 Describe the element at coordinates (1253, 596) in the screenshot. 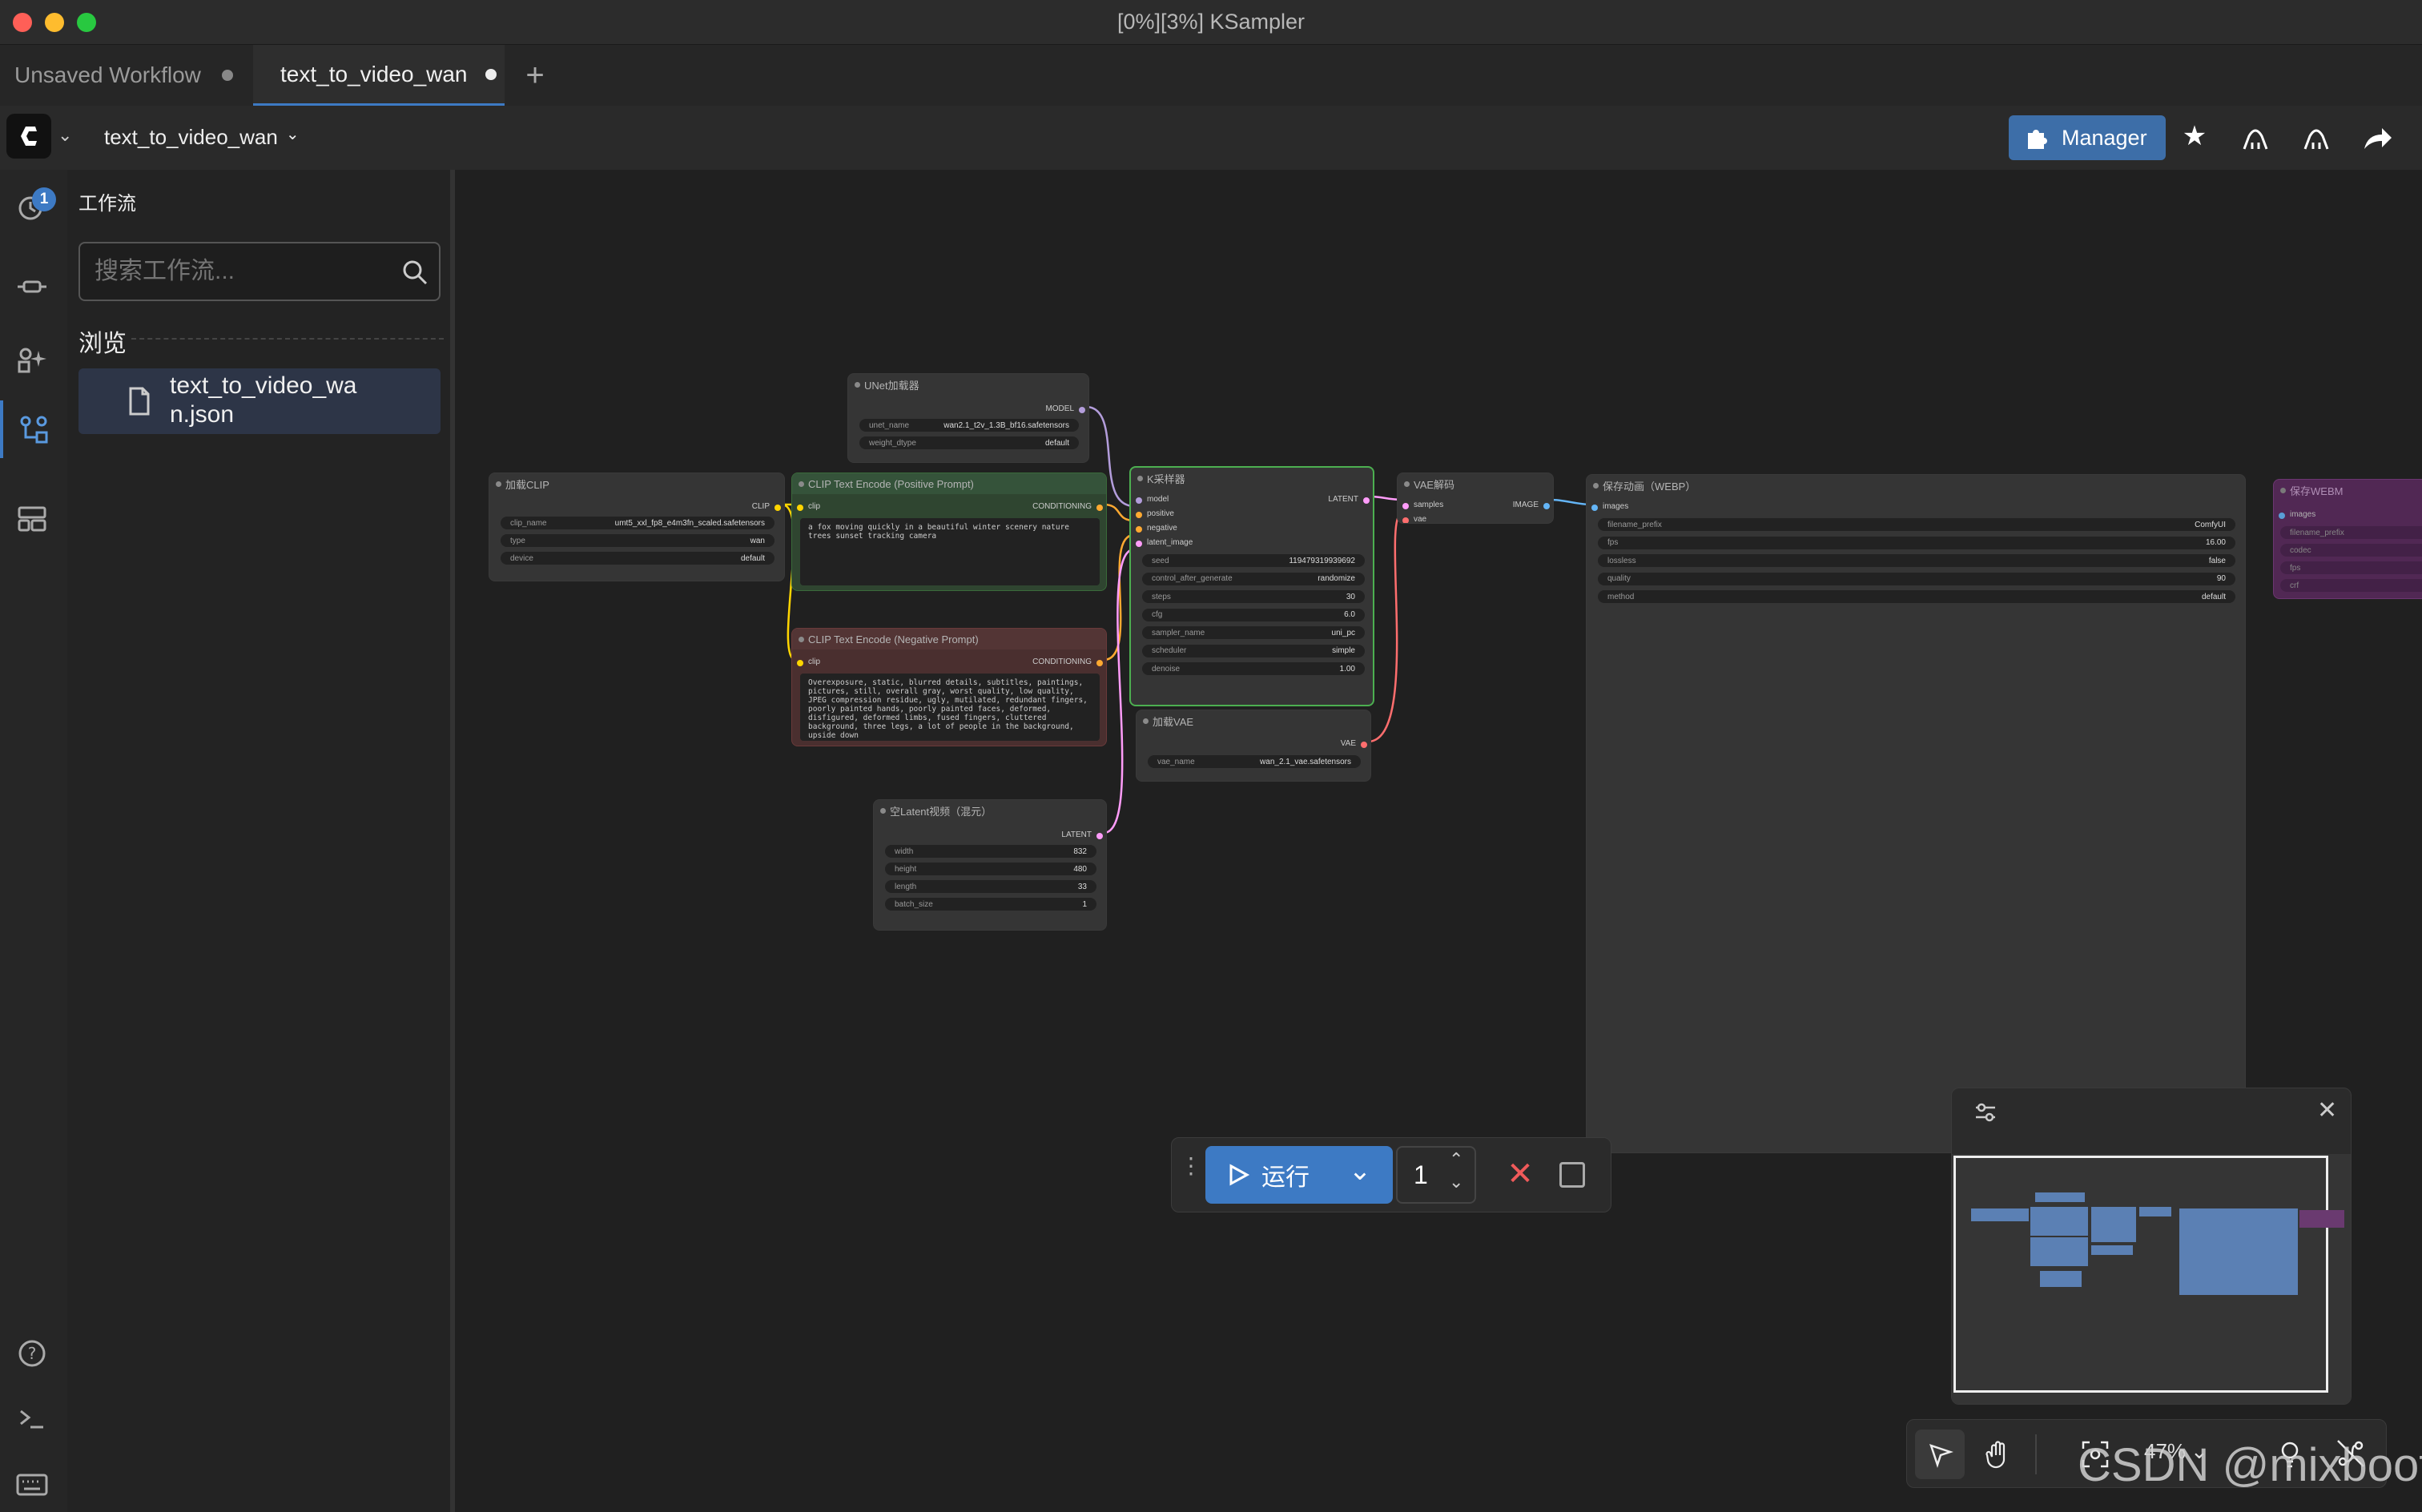

I see `node-widget: steps 30` at that location.